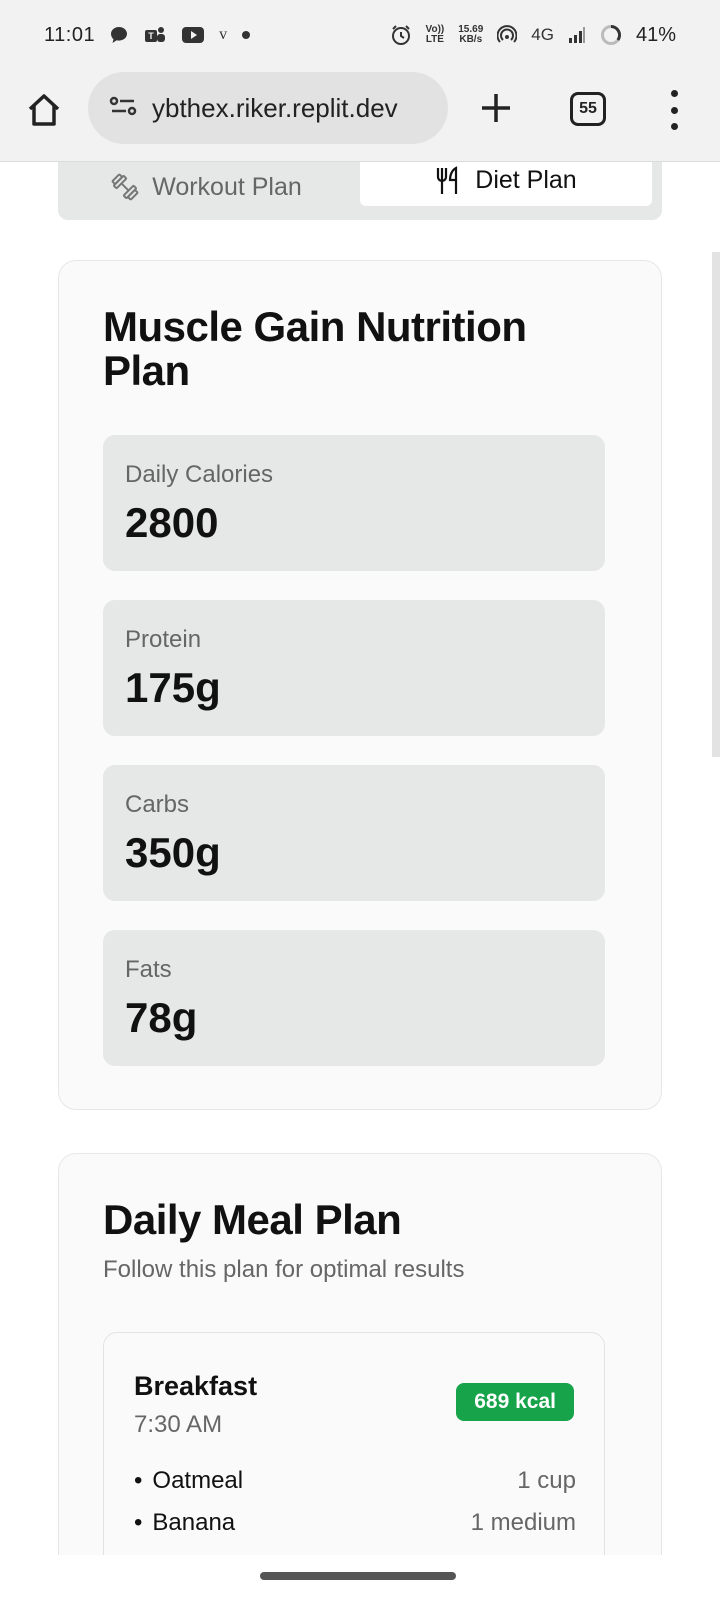 The height and width of the screenshot is (1600, 720). I want to click on youtube-icon, so click(193, 35).